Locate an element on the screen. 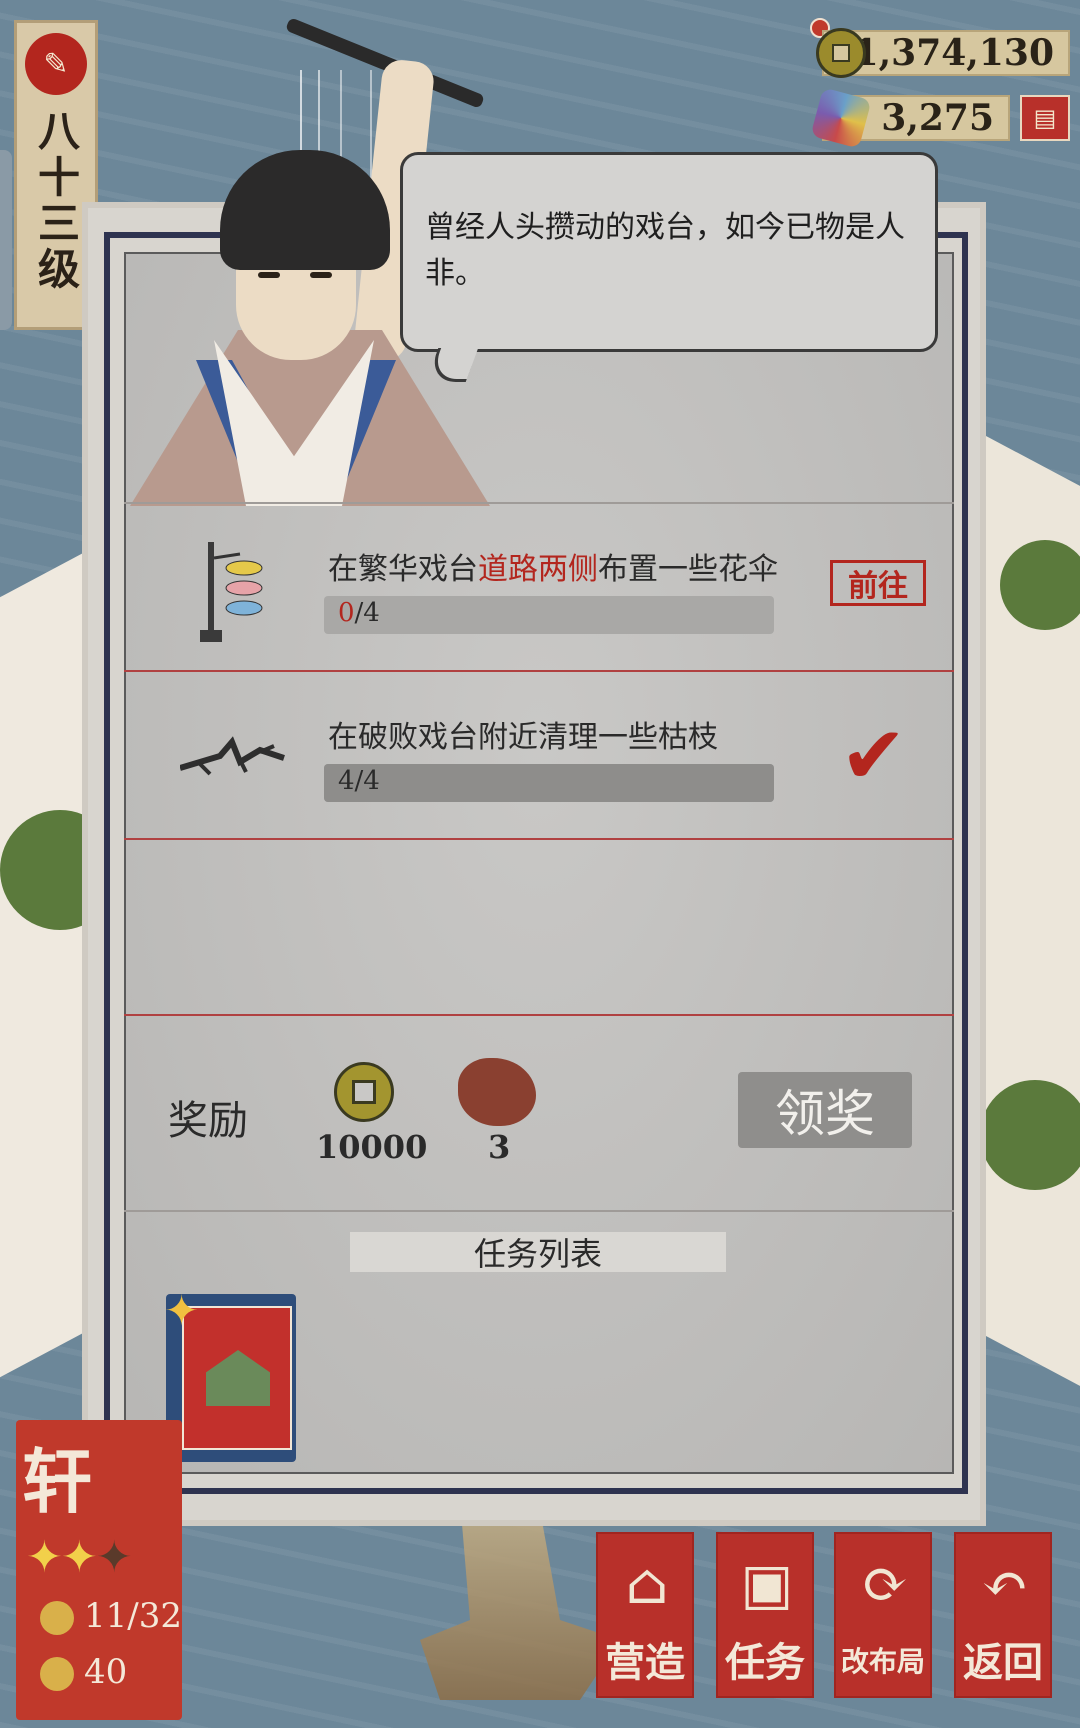  task-title-prefix: 在繁华戏台 is located at coordinates (403, 569).